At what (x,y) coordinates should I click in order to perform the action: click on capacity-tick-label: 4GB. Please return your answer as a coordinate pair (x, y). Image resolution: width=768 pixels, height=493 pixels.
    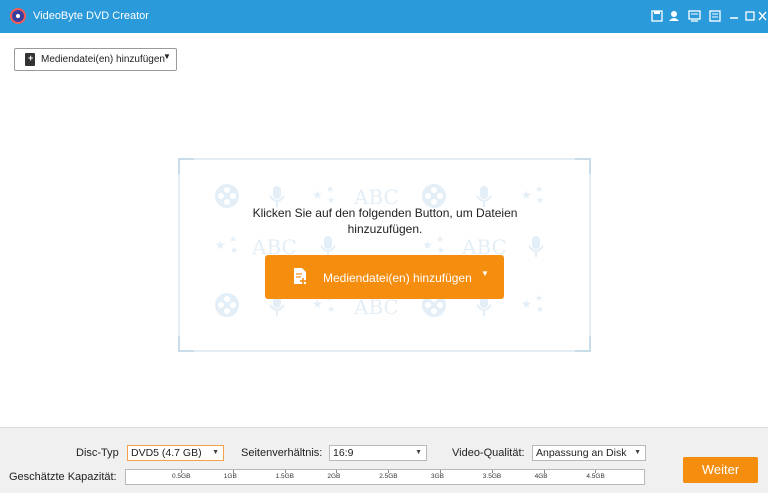
    Looking at the image, I should click on (541, 476).